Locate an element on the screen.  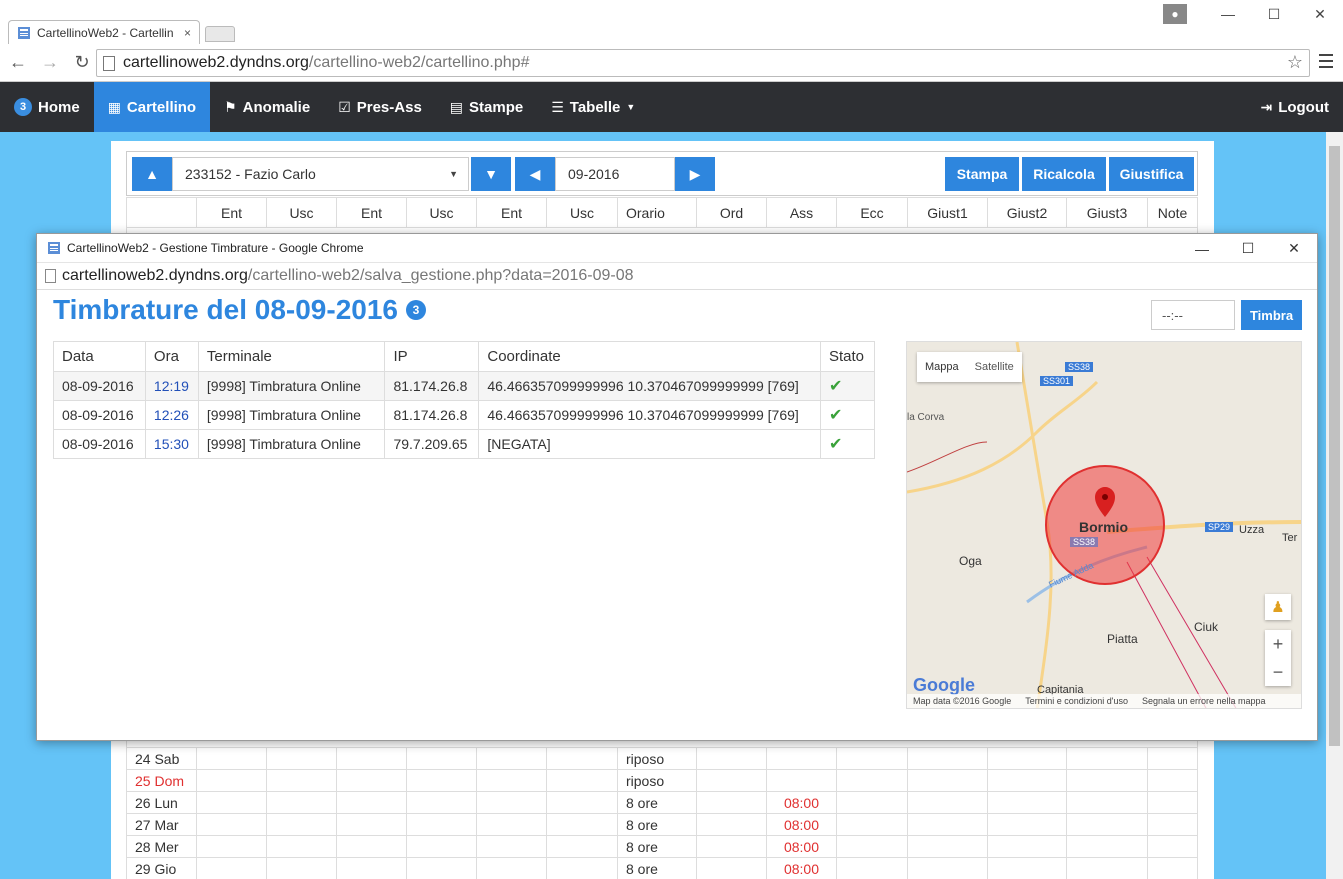
nav-logout: ⇥ Logout is located at coordinates (1294, 107).